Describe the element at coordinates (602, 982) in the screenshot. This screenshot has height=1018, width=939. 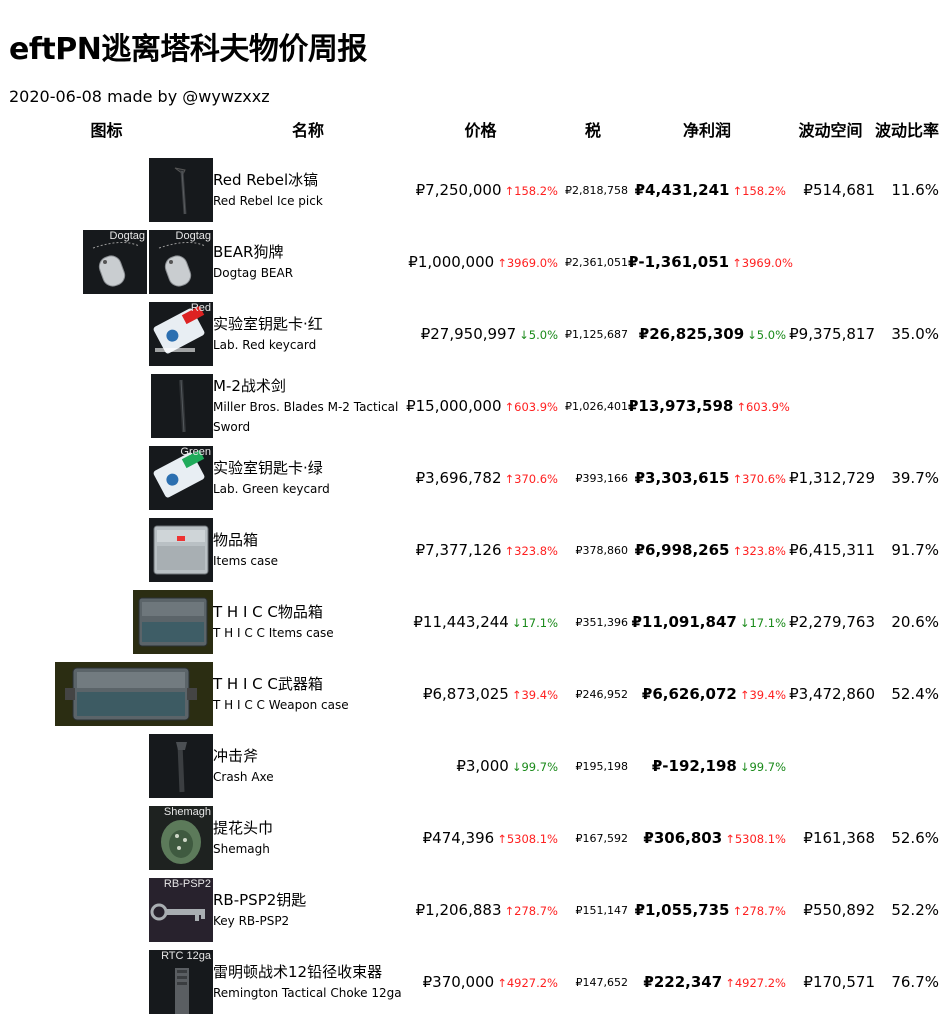
I see `tax-cell: ₽147,652` at that location.